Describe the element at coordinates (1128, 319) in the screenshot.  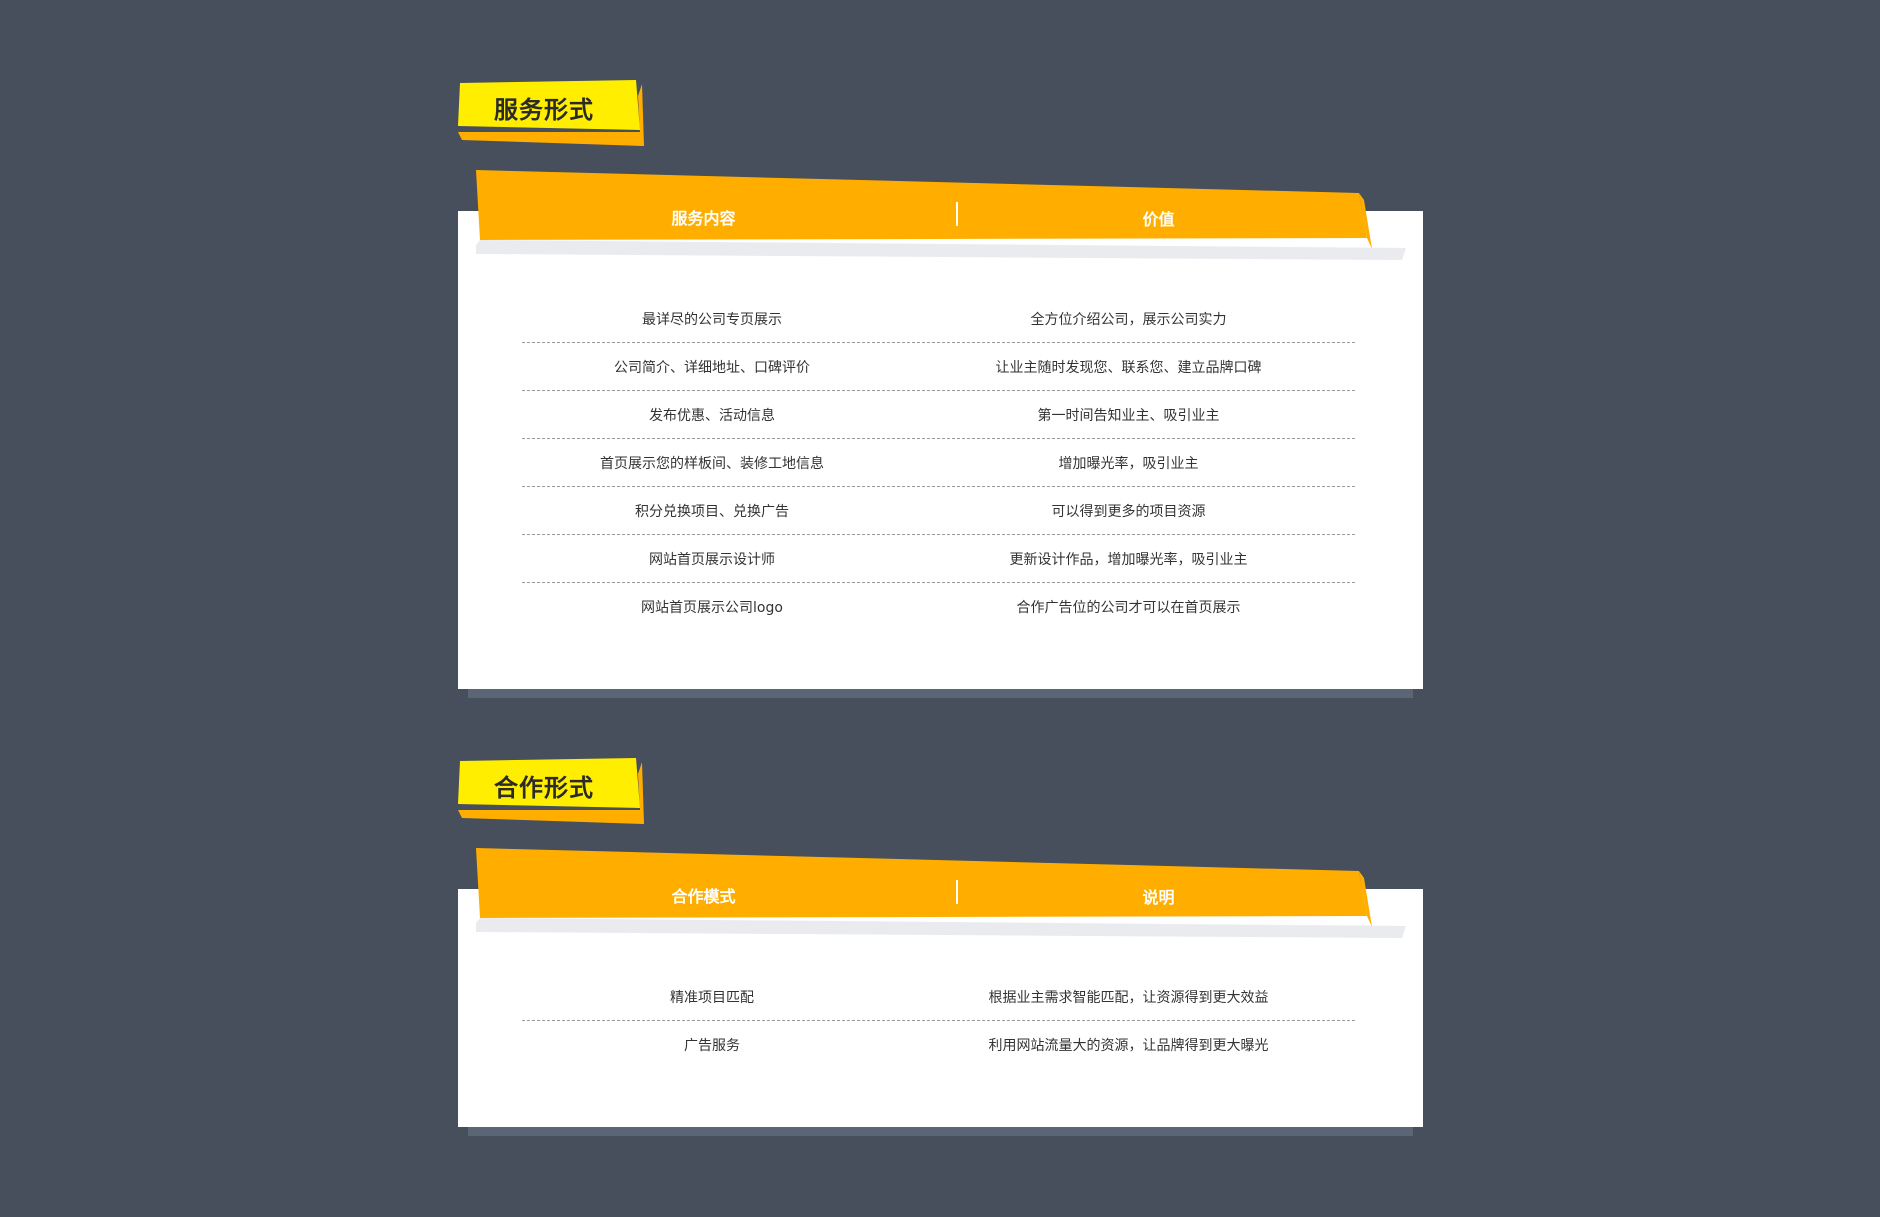
I see `row-value: 全方位介绍公司，展示公司实力` at that location.